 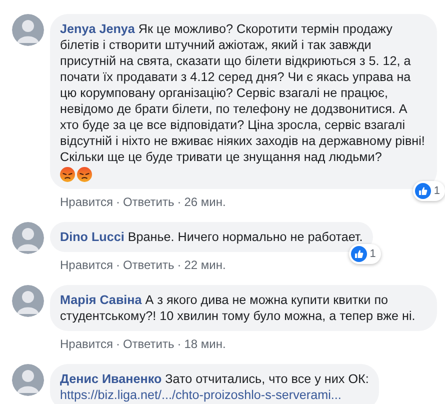 What do you see at coordinates (211, 237) in the screenshot?
I see `comment-text: Dino Lucci Вранье. Ничего нормально не работает.` at bounding box center [211, 237].